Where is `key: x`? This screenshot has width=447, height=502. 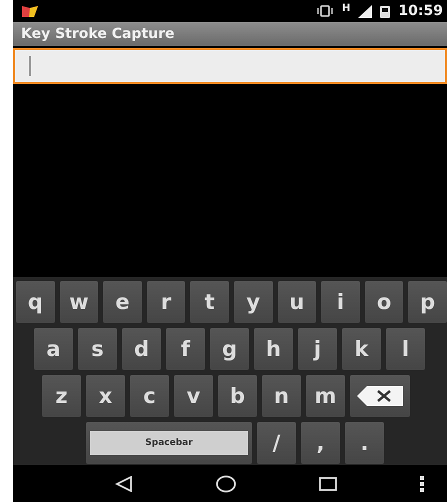
key: x is located at coordinates (105, 396).